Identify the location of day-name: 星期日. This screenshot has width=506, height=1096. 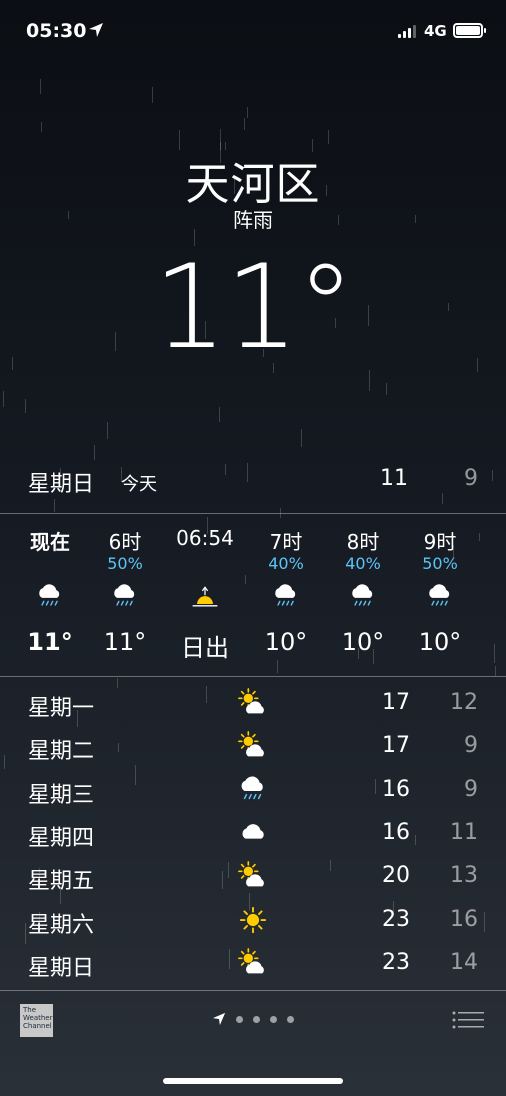
(61, 968).